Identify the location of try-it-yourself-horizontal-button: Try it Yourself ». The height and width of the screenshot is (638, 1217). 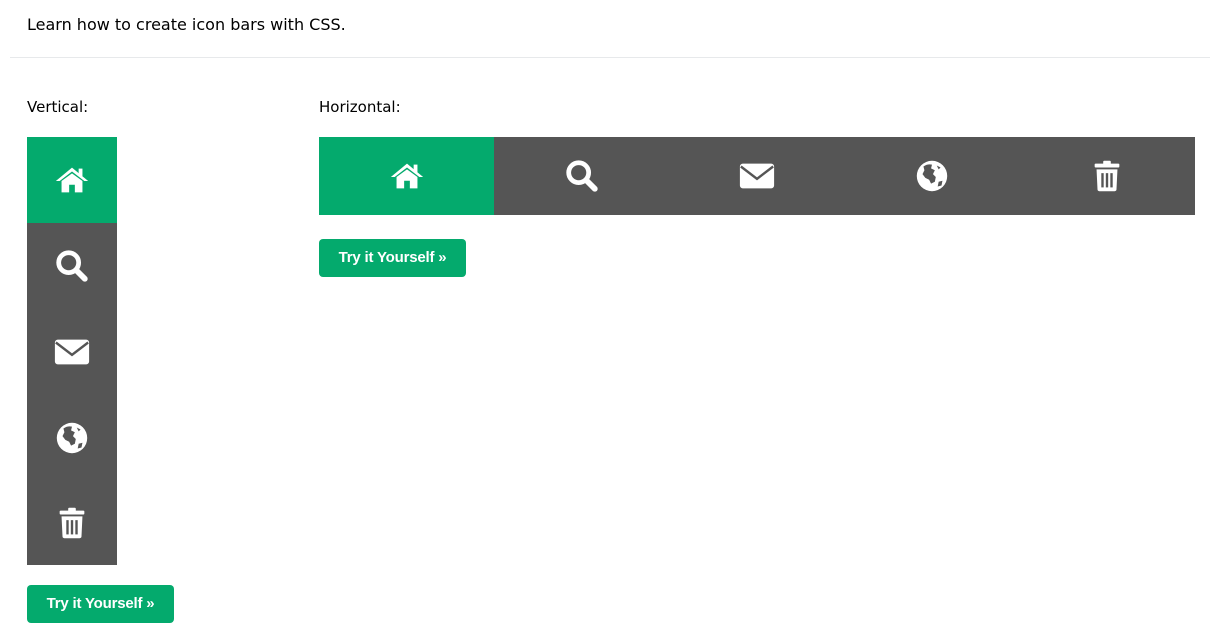
(392, 258).